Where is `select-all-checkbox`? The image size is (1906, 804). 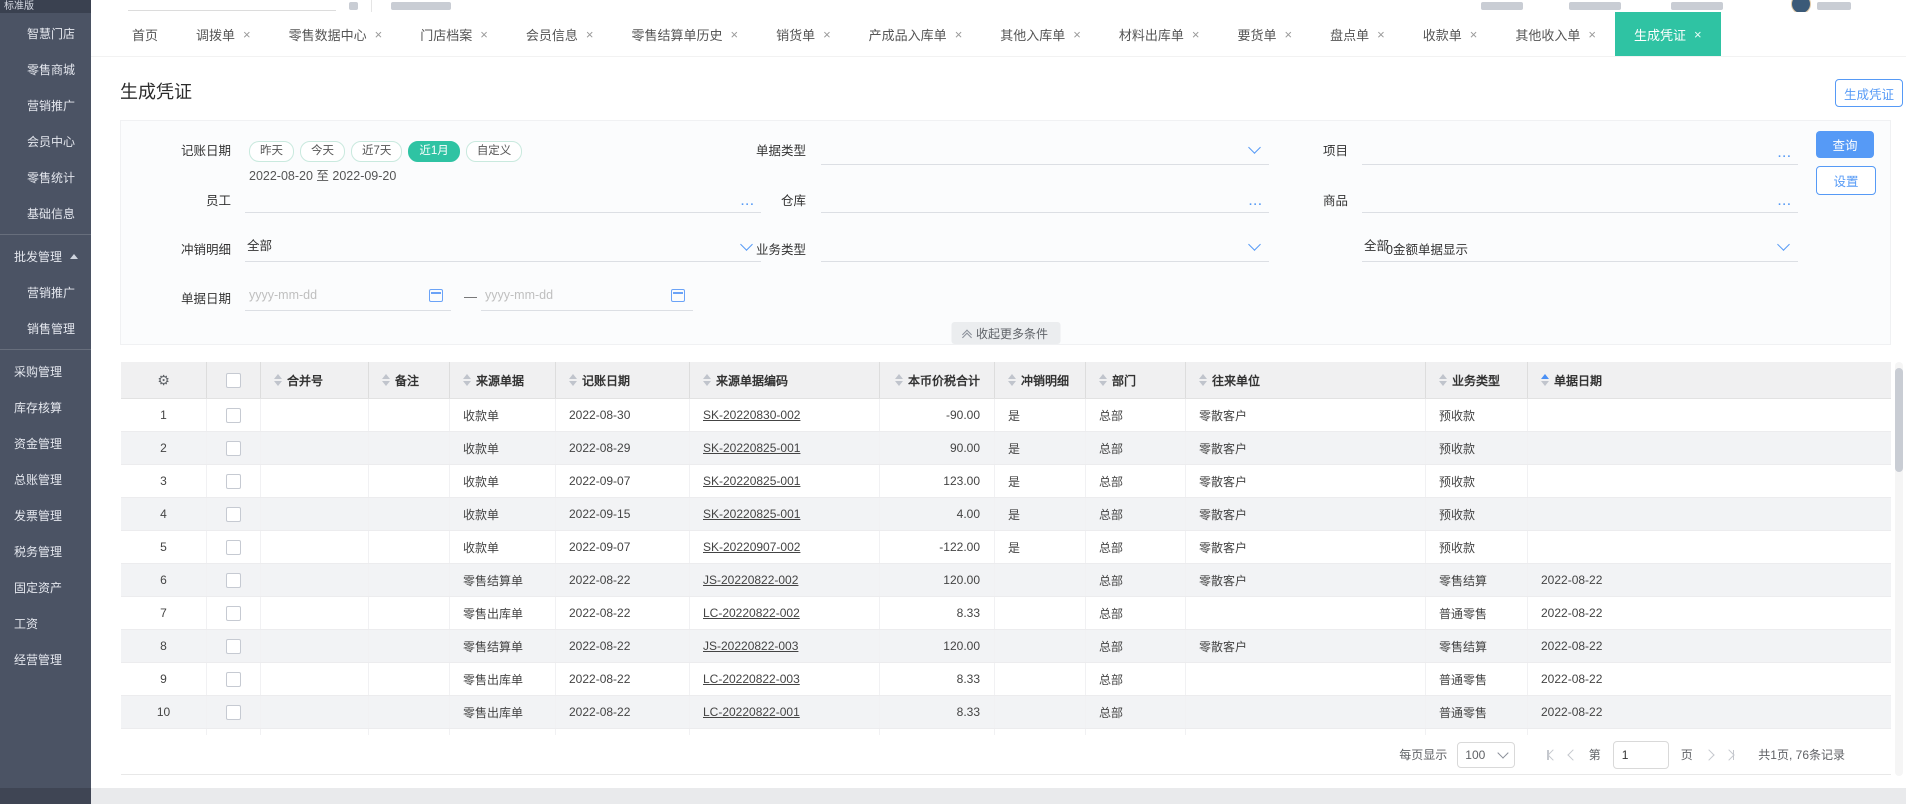 select-all-checkbox is located at coordinates (233, 380).